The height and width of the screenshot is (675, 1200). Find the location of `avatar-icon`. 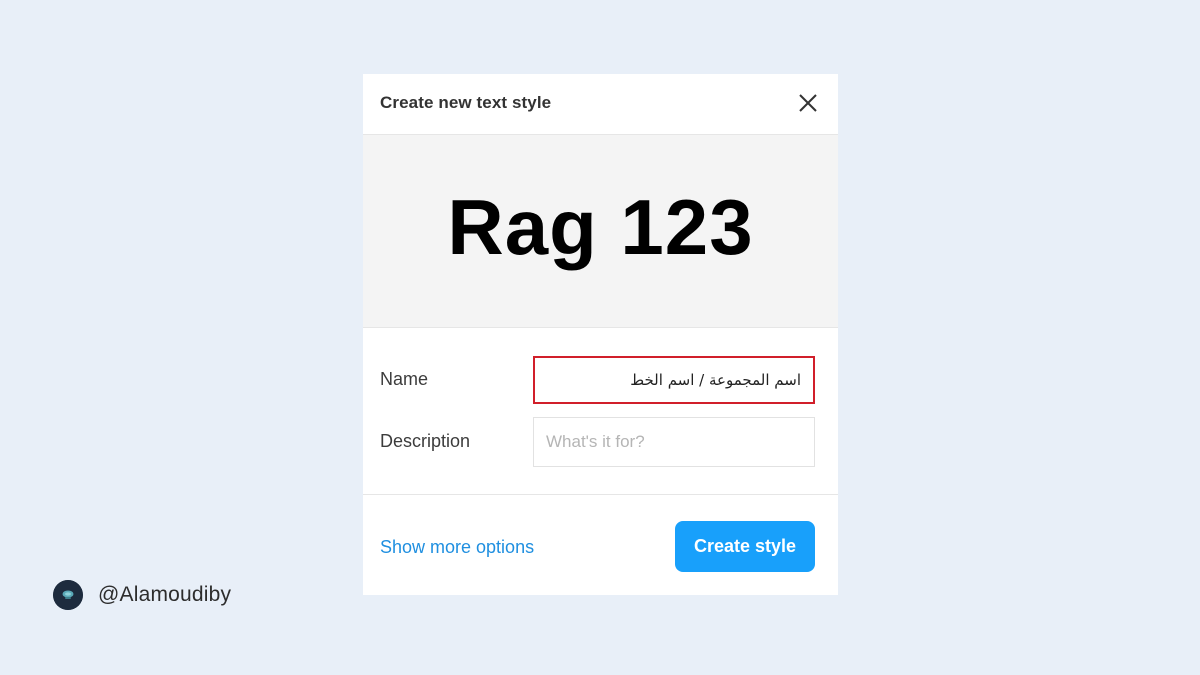

avatar-icon is located at coordinates (68, 595).